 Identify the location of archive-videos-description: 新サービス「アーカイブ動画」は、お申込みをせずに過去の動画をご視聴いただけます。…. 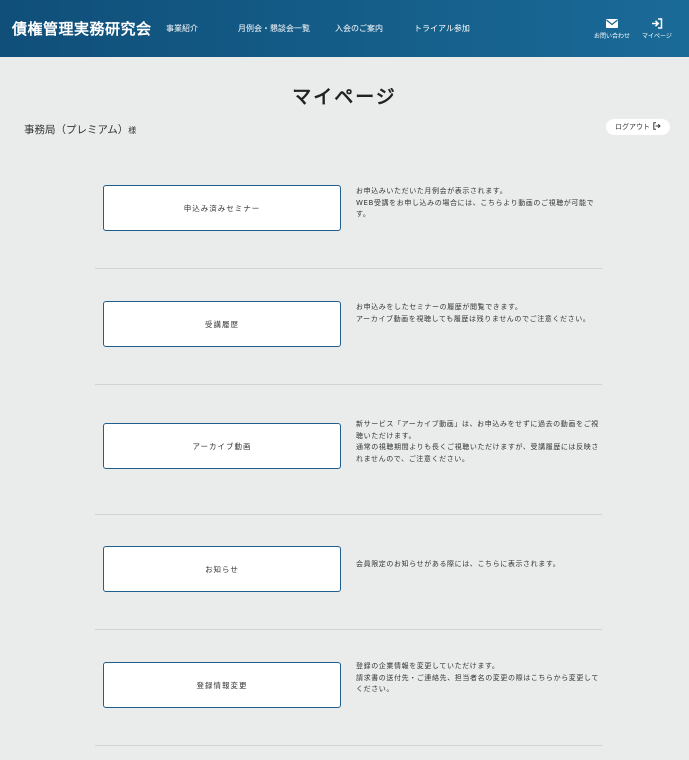
(477, 441).